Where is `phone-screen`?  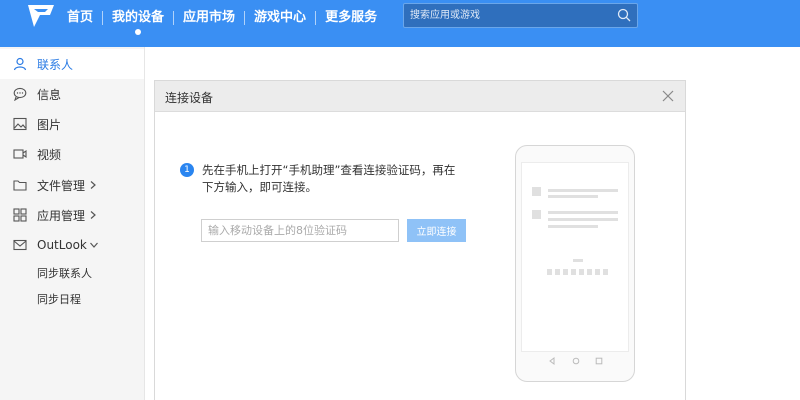 phone-screen is located at coordinates (575, 257).